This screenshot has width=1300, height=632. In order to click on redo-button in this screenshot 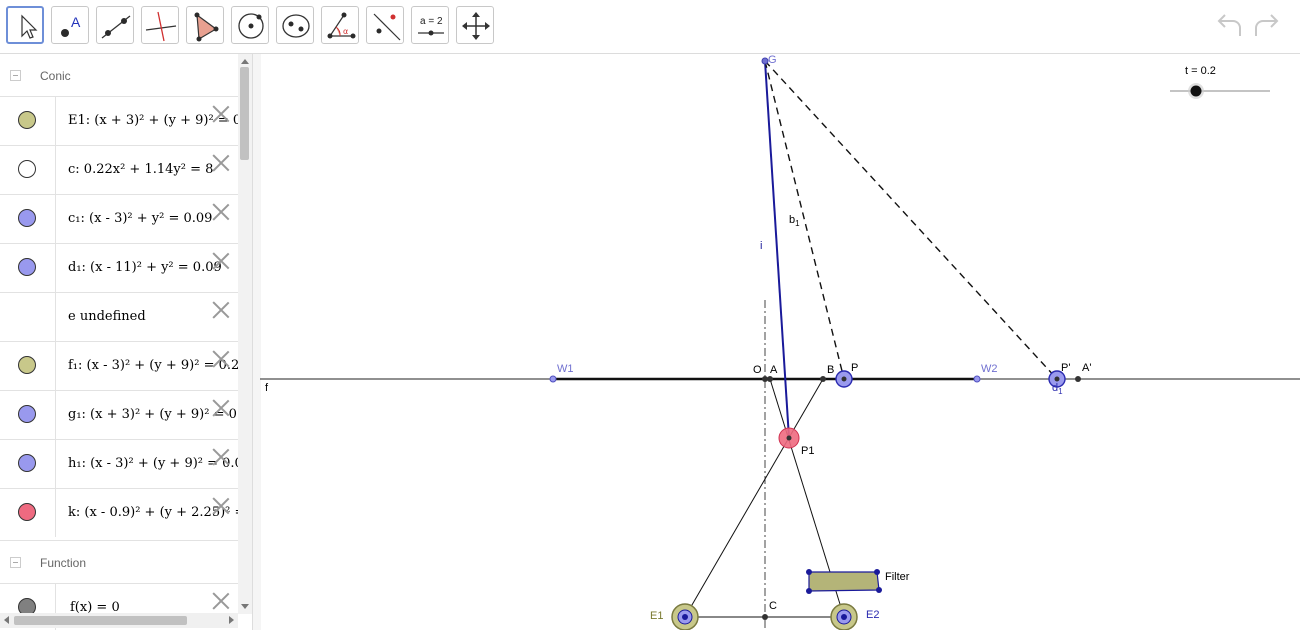, I will do `click(1267, 27)`.